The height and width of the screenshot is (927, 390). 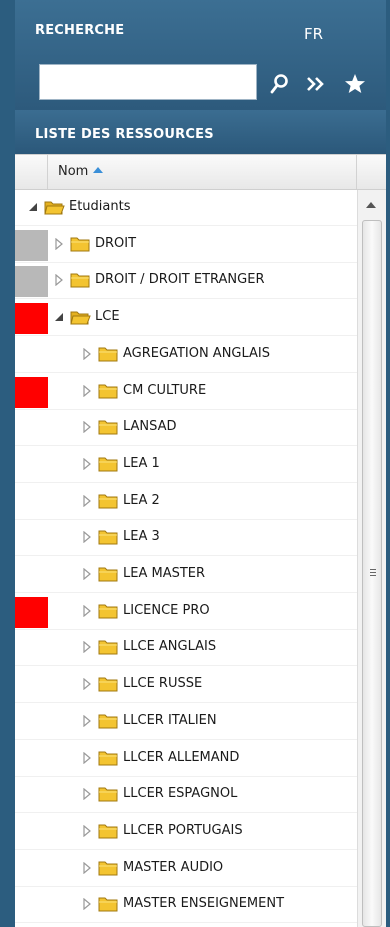 I want to click on left-frame-edge, so click(x=7, y=463).